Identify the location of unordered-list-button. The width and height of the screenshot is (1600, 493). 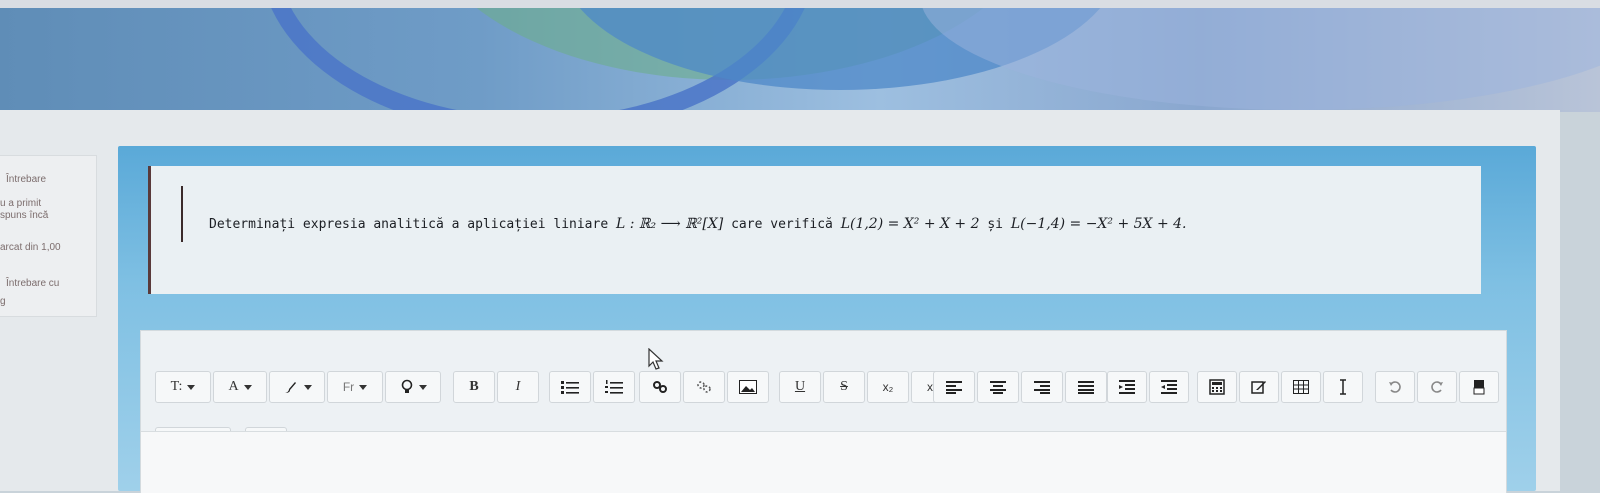
(570, 387).